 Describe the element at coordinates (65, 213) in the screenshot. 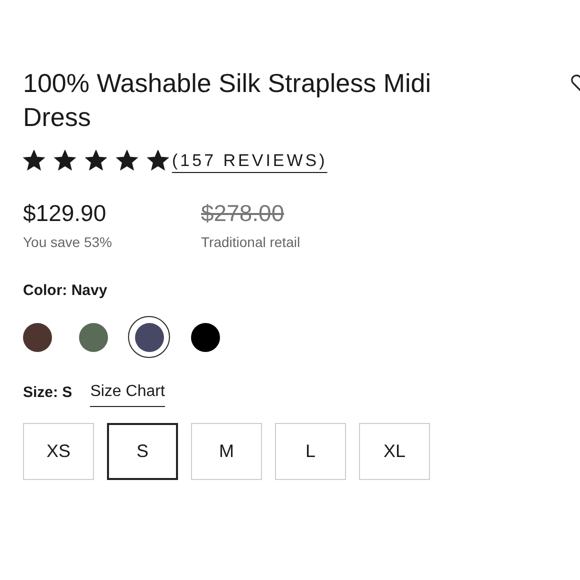

I see `sale-price: $129.90` at that location.